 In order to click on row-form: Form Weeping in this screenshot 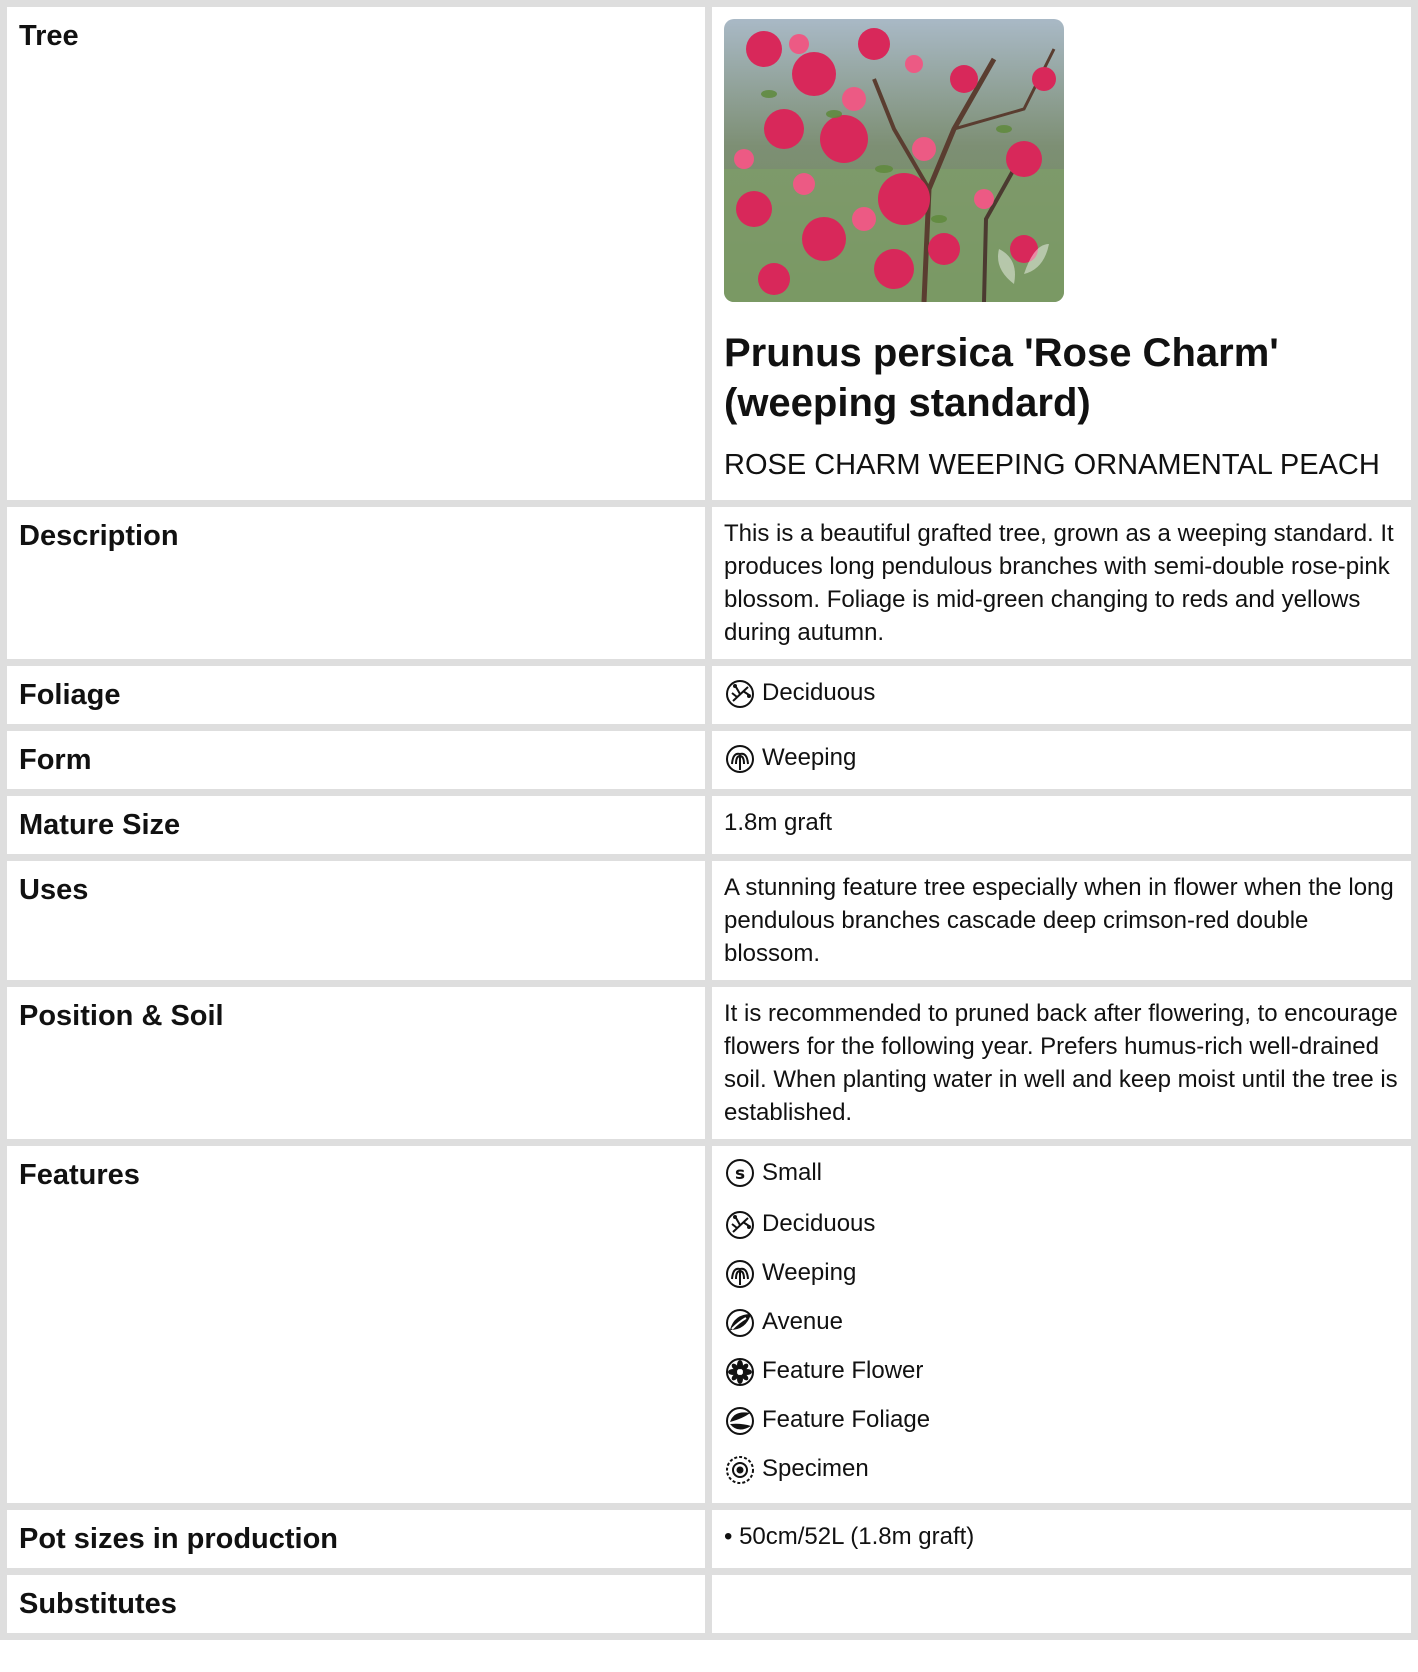, I will do `click(709, 760)`.